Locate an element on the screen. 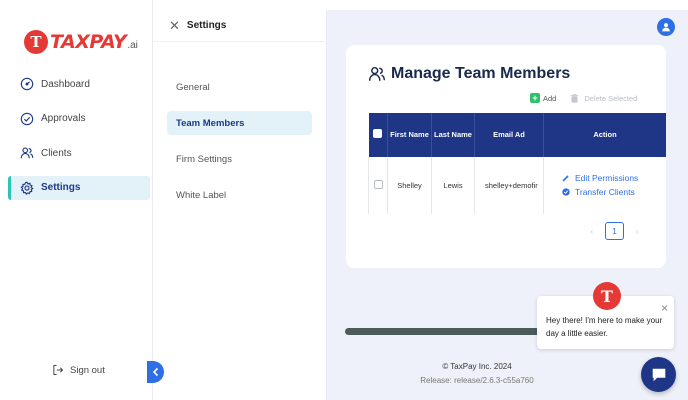 The image size is (688, 400). transfer-clients-link: Transfer Clients is located at coordinates (614, 192).